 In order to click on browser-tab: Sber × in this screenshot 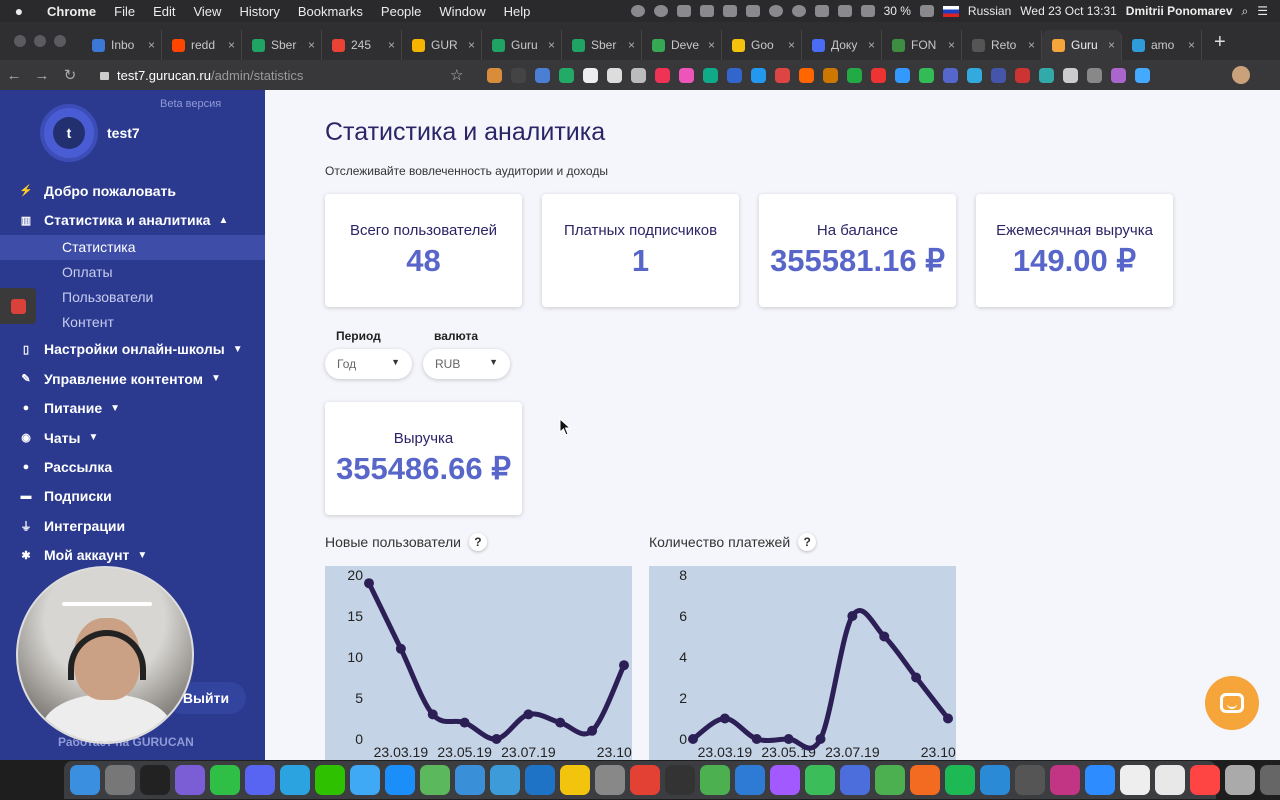, I will do `click(282, 45)`.